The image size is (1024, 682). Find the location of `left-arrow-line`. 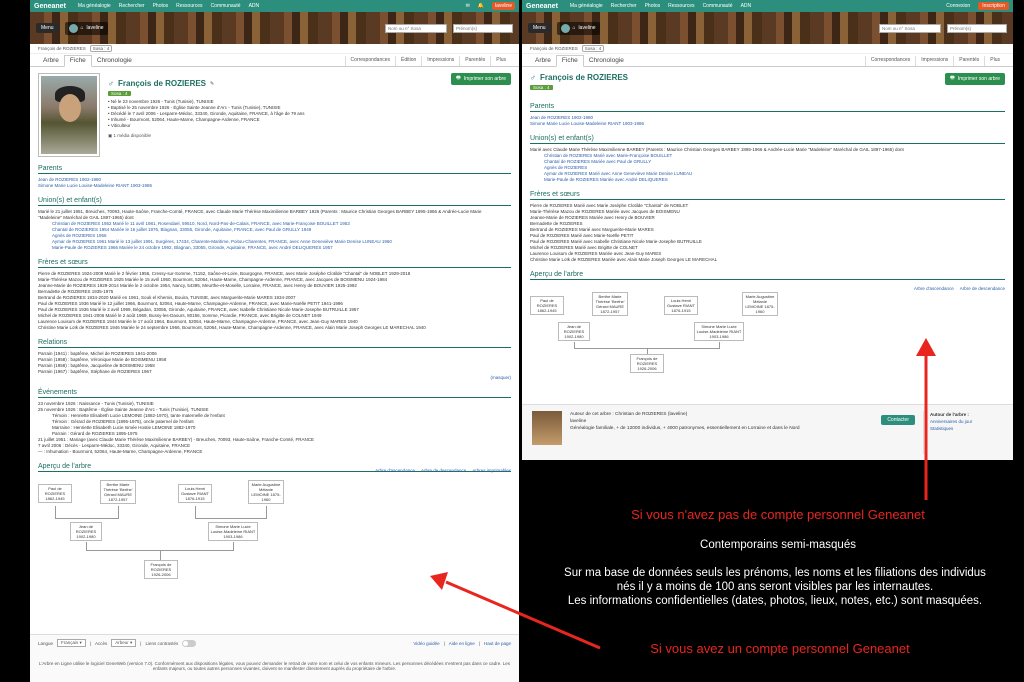

left-arrow-line is located at coordinates (523, 615).